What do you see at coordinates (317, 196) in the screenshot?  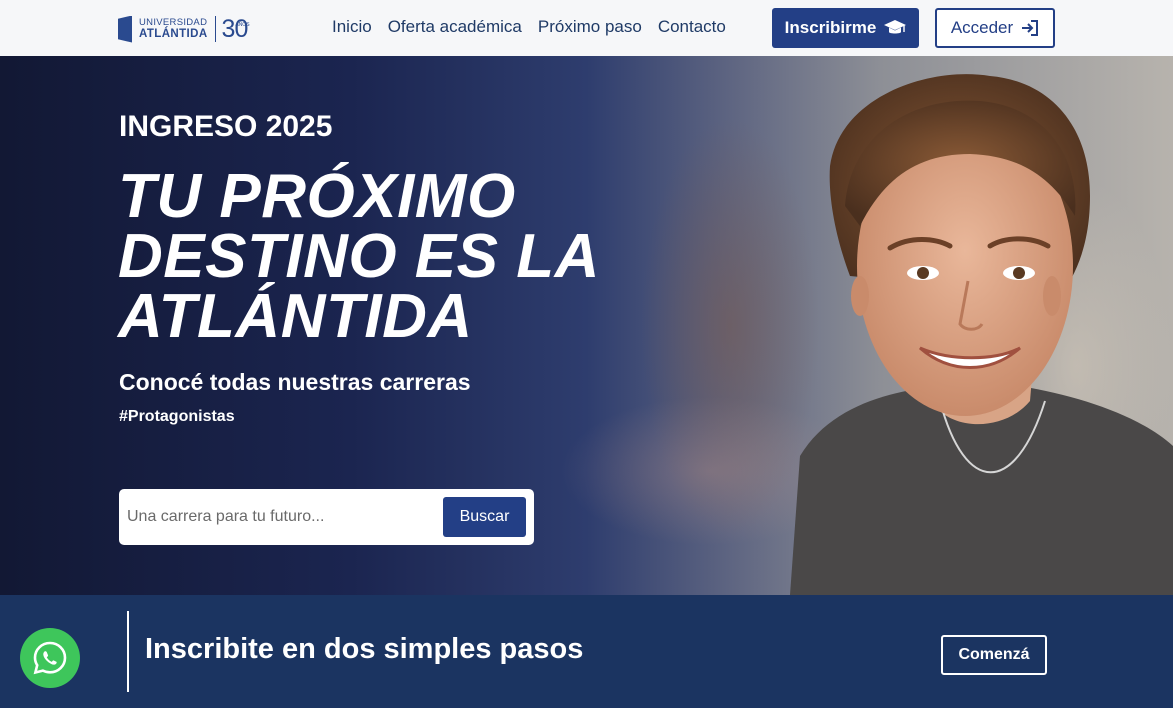 I see `hero-headline-line: TU PRÓXIMO` at bounding box center [317, 196].